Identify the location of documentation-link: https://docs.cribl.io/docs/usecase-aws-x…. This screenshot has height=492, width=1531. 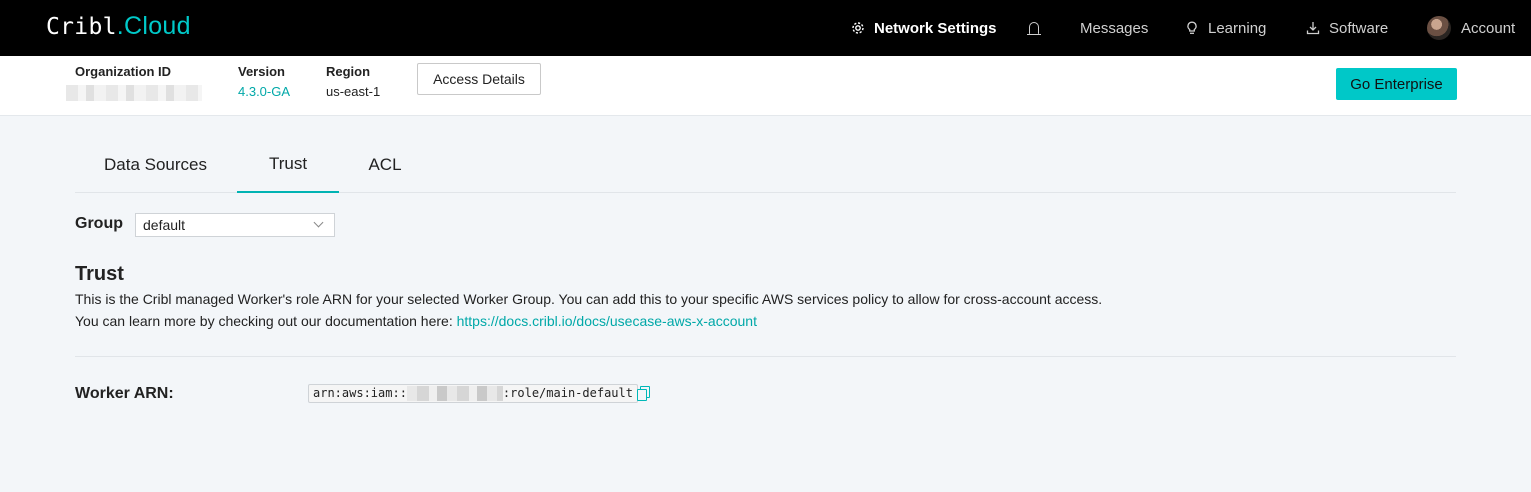
(607, 321).